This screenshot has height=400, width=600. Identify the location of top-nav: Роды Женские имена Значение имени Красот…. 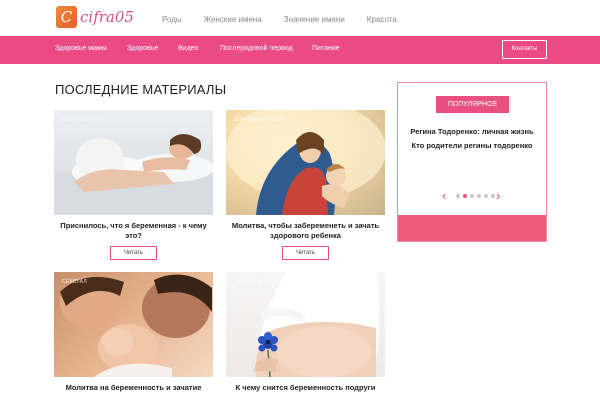
(290, 19).